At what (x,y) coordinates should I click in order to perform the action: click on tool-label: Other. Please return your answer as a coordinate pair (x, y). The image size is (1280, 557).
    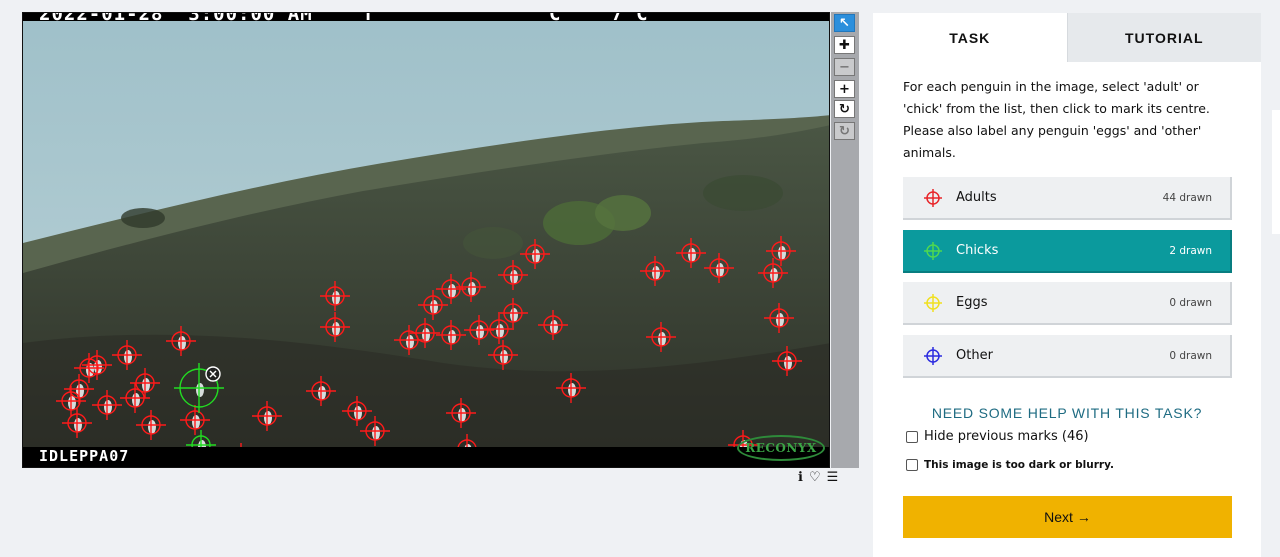
    Looking at the image, I should click on (974, 355).